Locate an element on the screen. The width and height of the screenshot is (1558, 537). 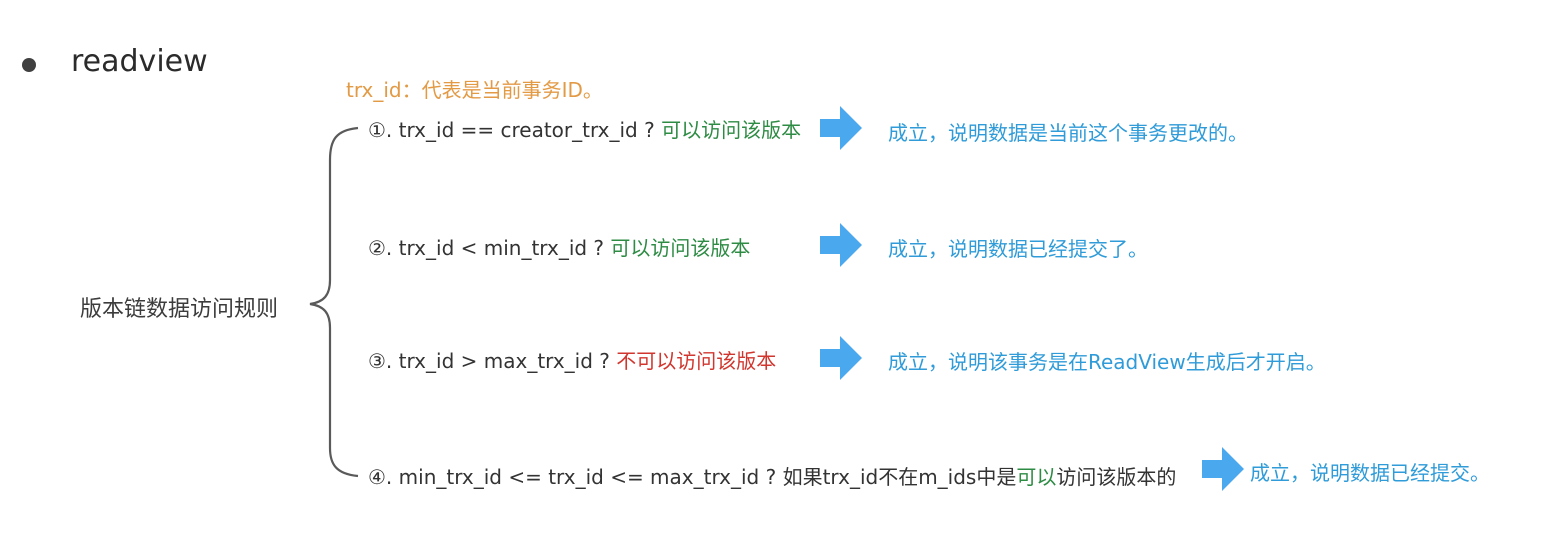
rule-4-tail: 访问该版本的 is located at coordinates (1116, 477).